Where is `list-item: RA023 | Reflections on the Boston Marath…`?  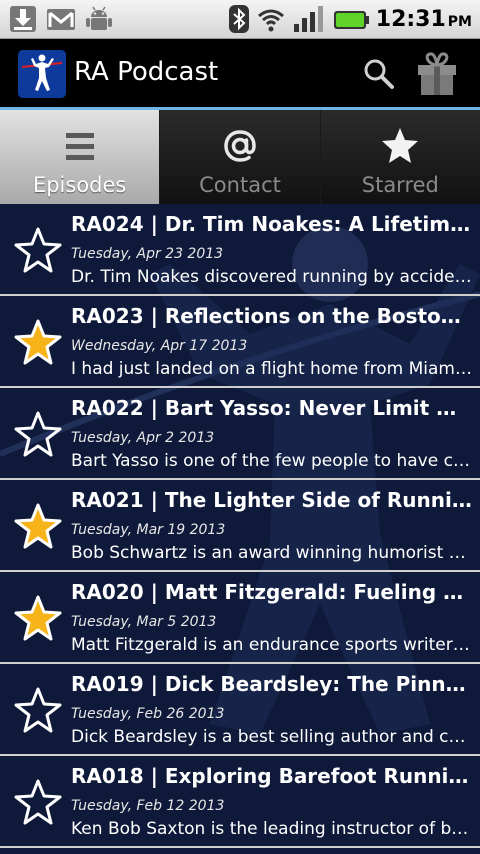 list-item: RA023 | Reflections on the Boston Marath… is located at coordinates (240, 342).